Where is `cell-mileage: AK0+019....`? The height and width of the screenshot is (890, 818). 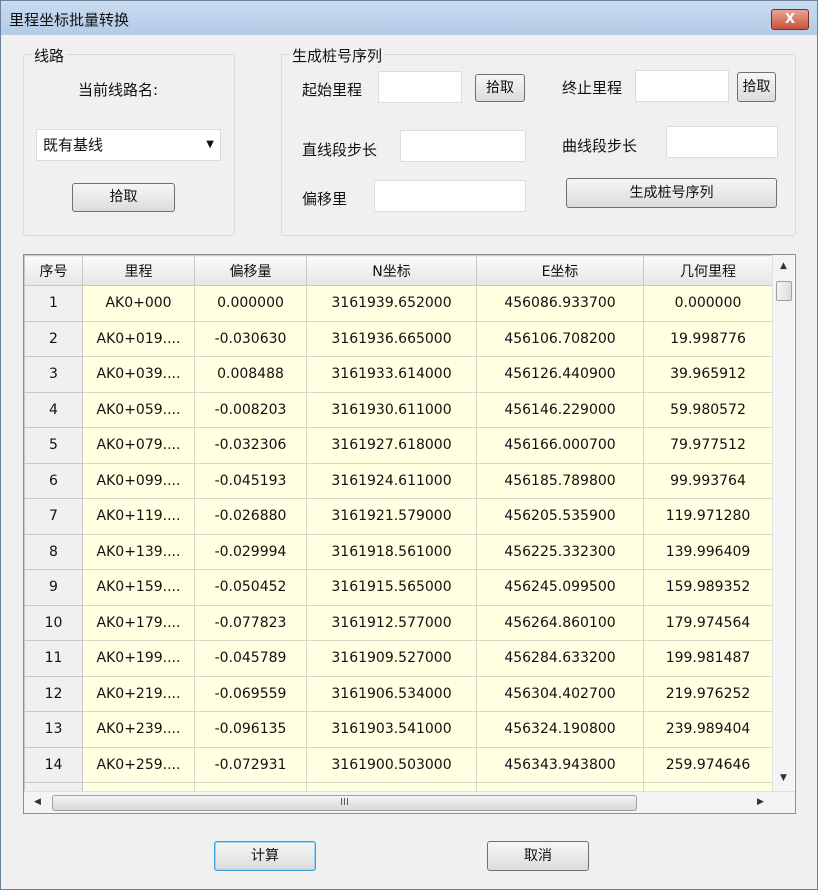
cell-mileage: AK0+019.... is located at coordinates (138, 338).